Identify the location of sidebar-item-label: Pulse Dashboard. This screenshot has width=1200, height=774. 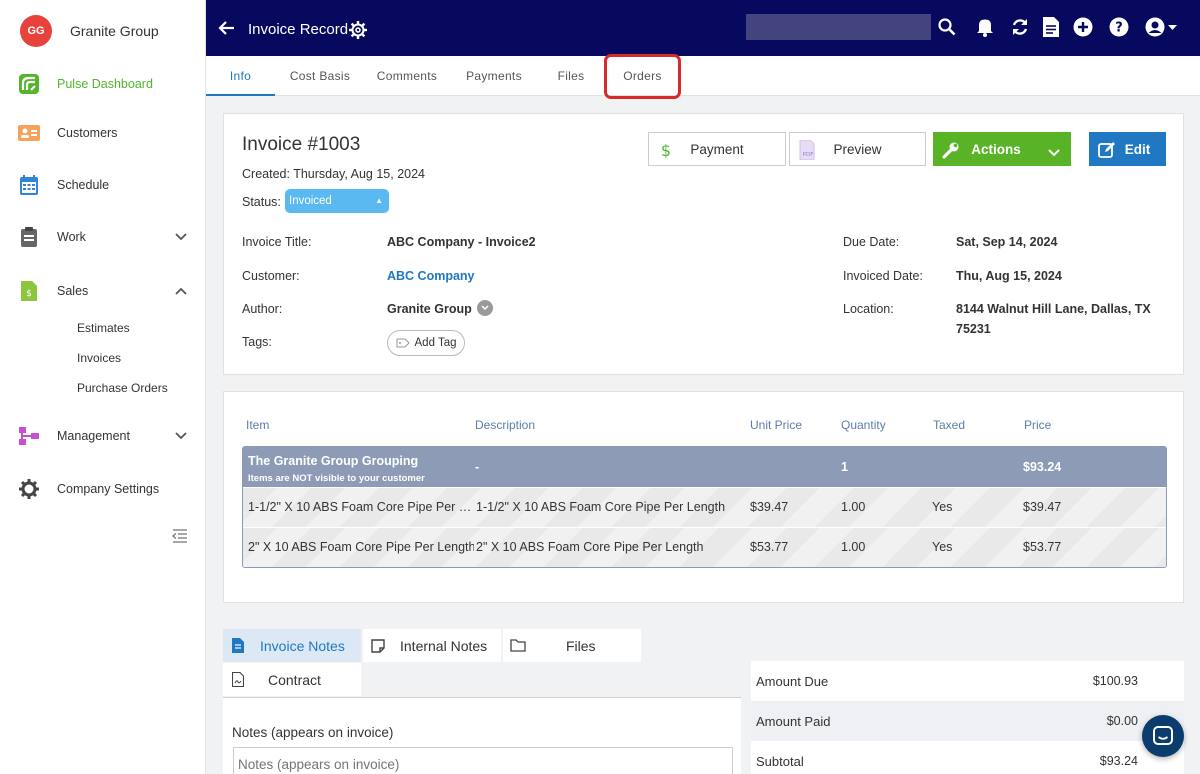
(105, 84).